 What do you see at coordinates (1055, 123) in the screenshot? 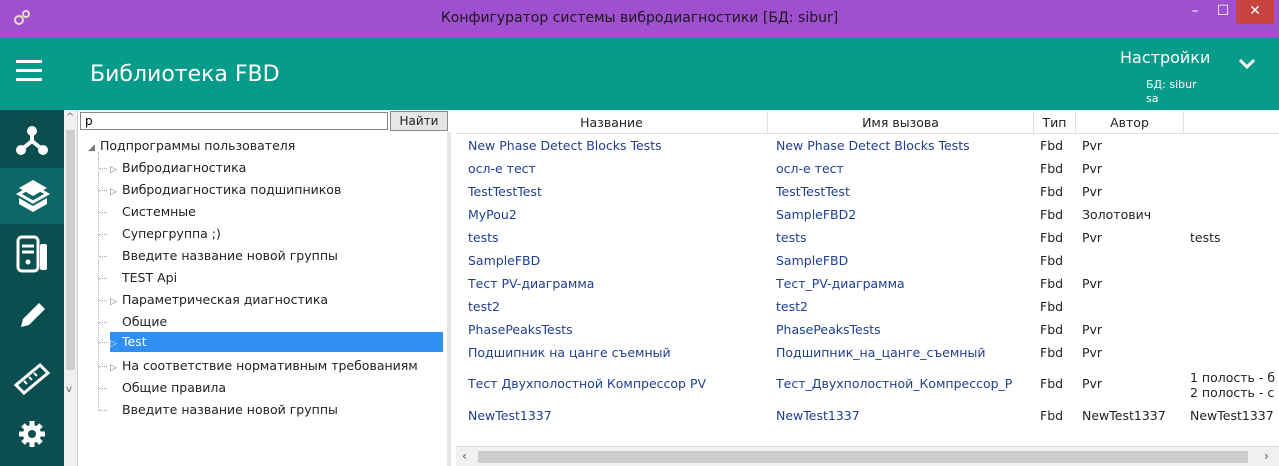
I see `col-type: Тип` at bounding box center [1055, 123].